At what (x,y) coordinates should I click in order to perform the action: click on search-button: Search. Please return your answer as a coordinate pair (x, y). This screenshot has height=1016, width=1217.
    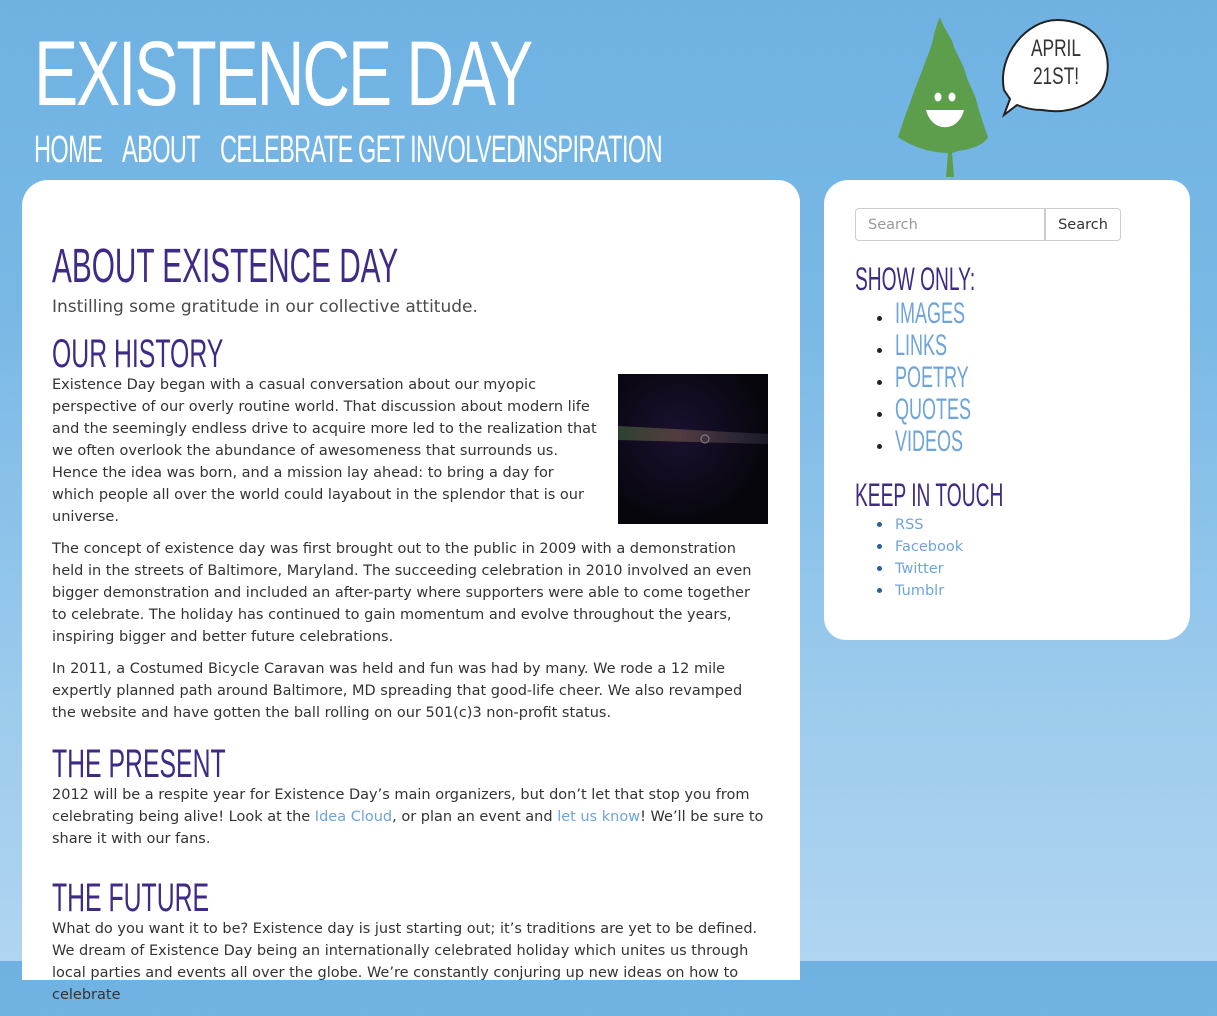
    Looking at the image, I should click on (1083, 224).